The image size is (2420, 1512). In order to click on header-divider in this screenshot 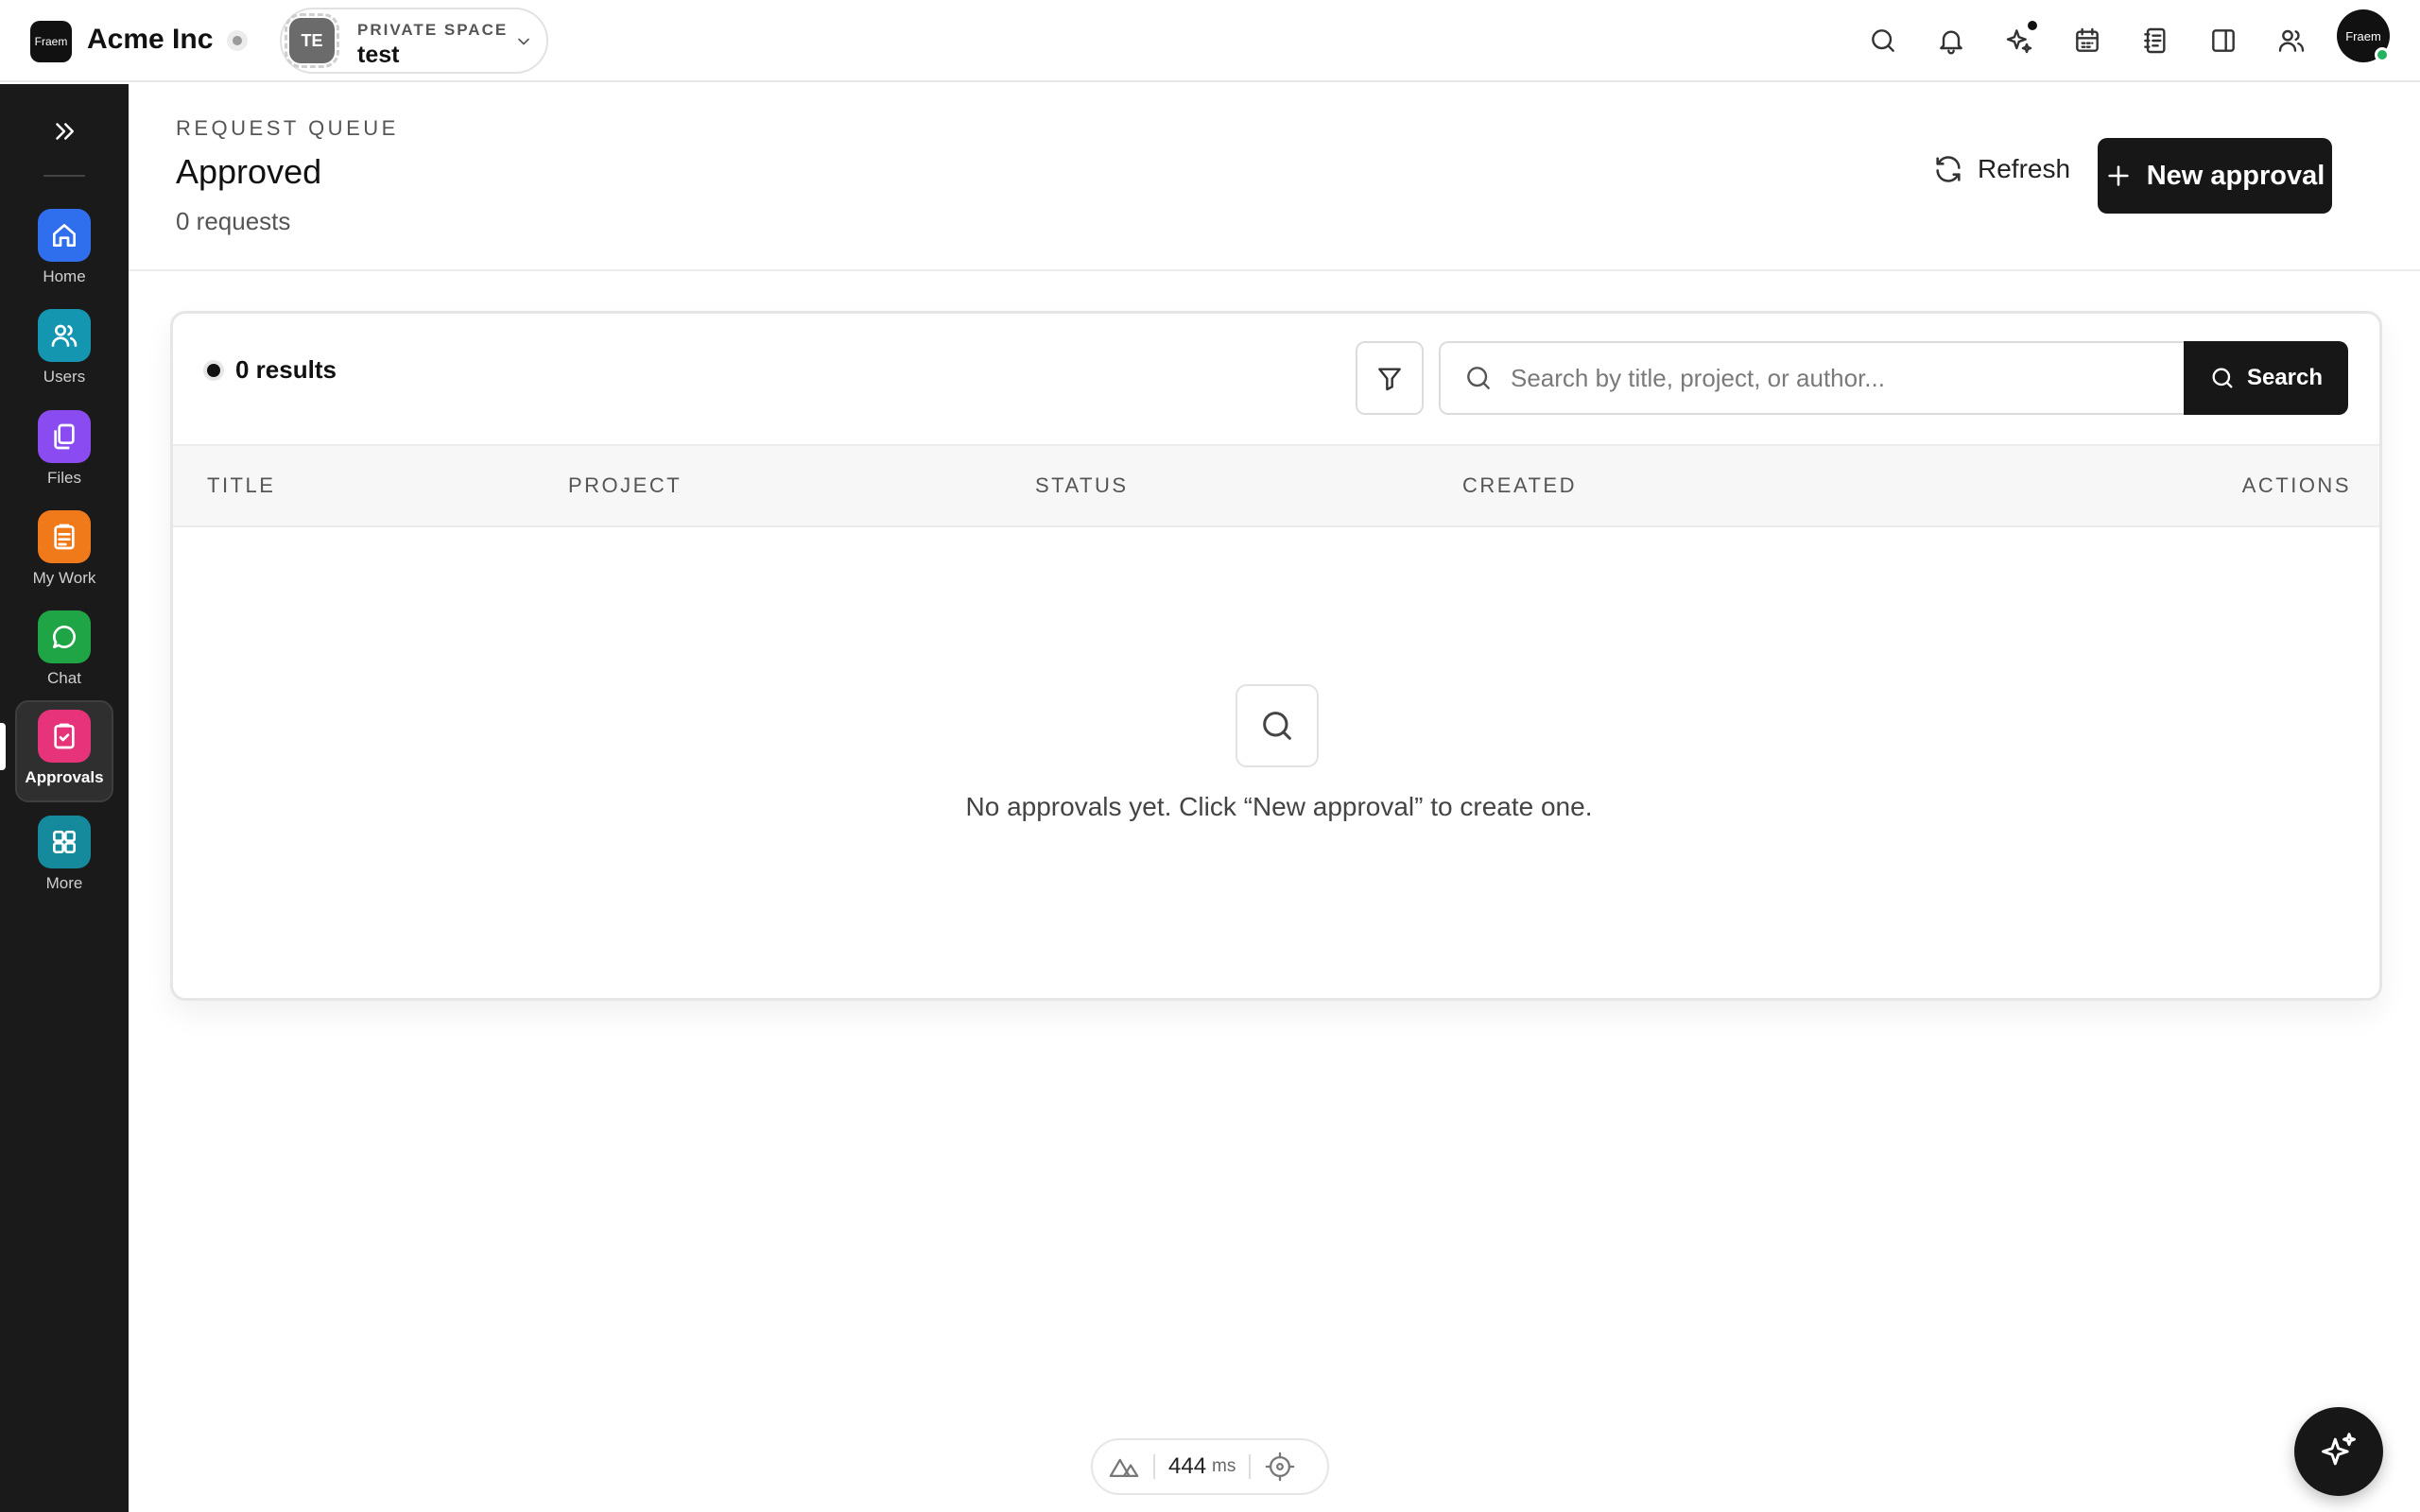, I will do `click(1274, 270)`.